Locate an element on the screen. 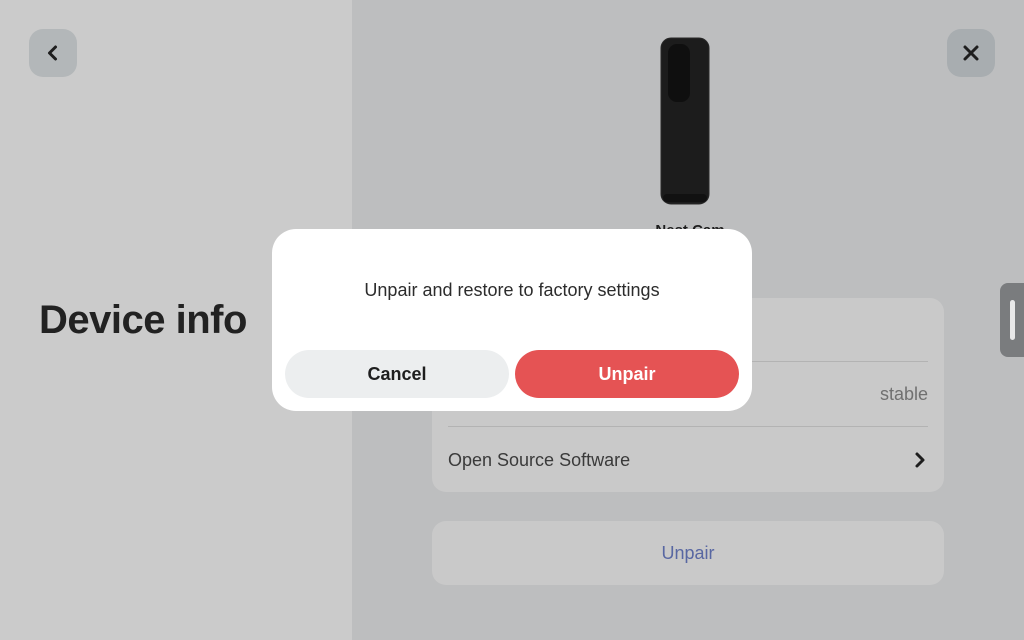  open-source-software-row: Open Source Software is located at coordinates (688, 460).